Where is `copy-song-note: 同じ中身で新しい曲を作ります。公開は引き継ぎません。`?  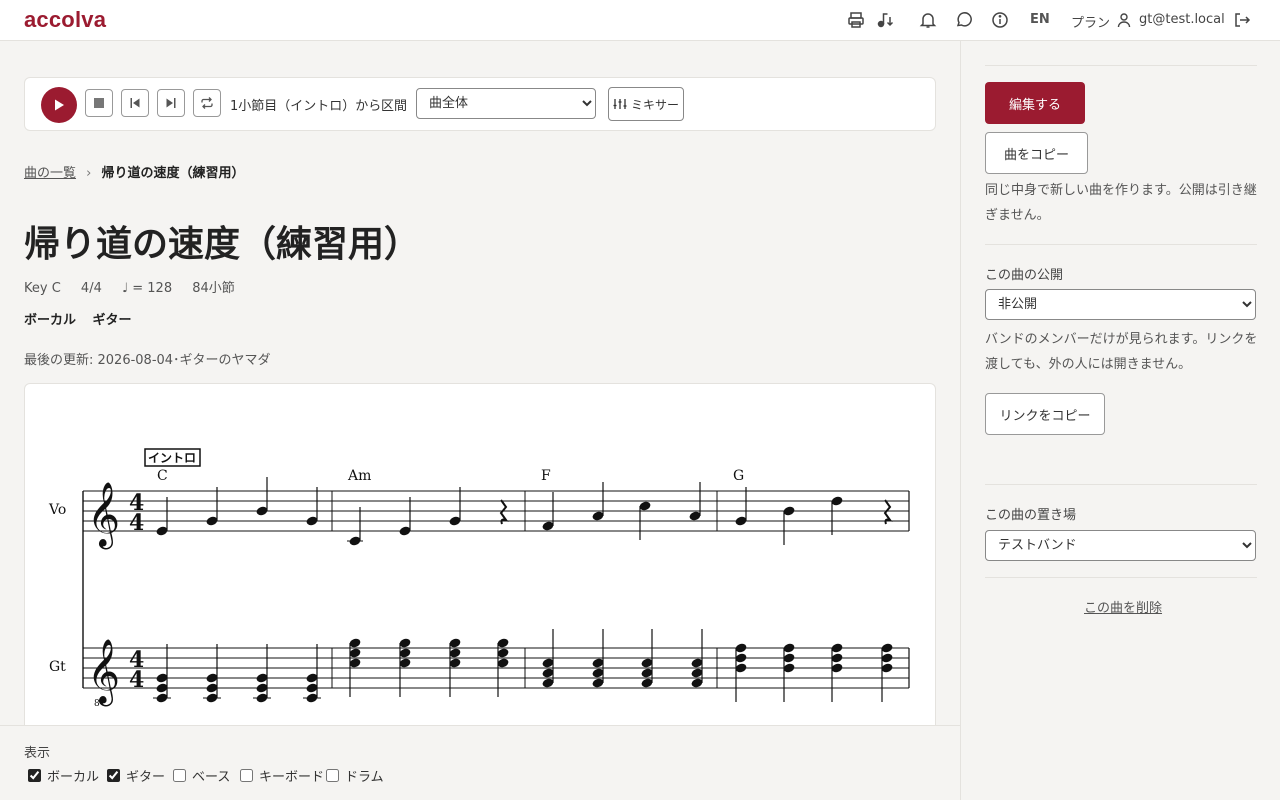
copy-song-note: 同じ中身で新しい曲を作ります。公開は引き継ぎません。 is located at coordinates (1121, 203).